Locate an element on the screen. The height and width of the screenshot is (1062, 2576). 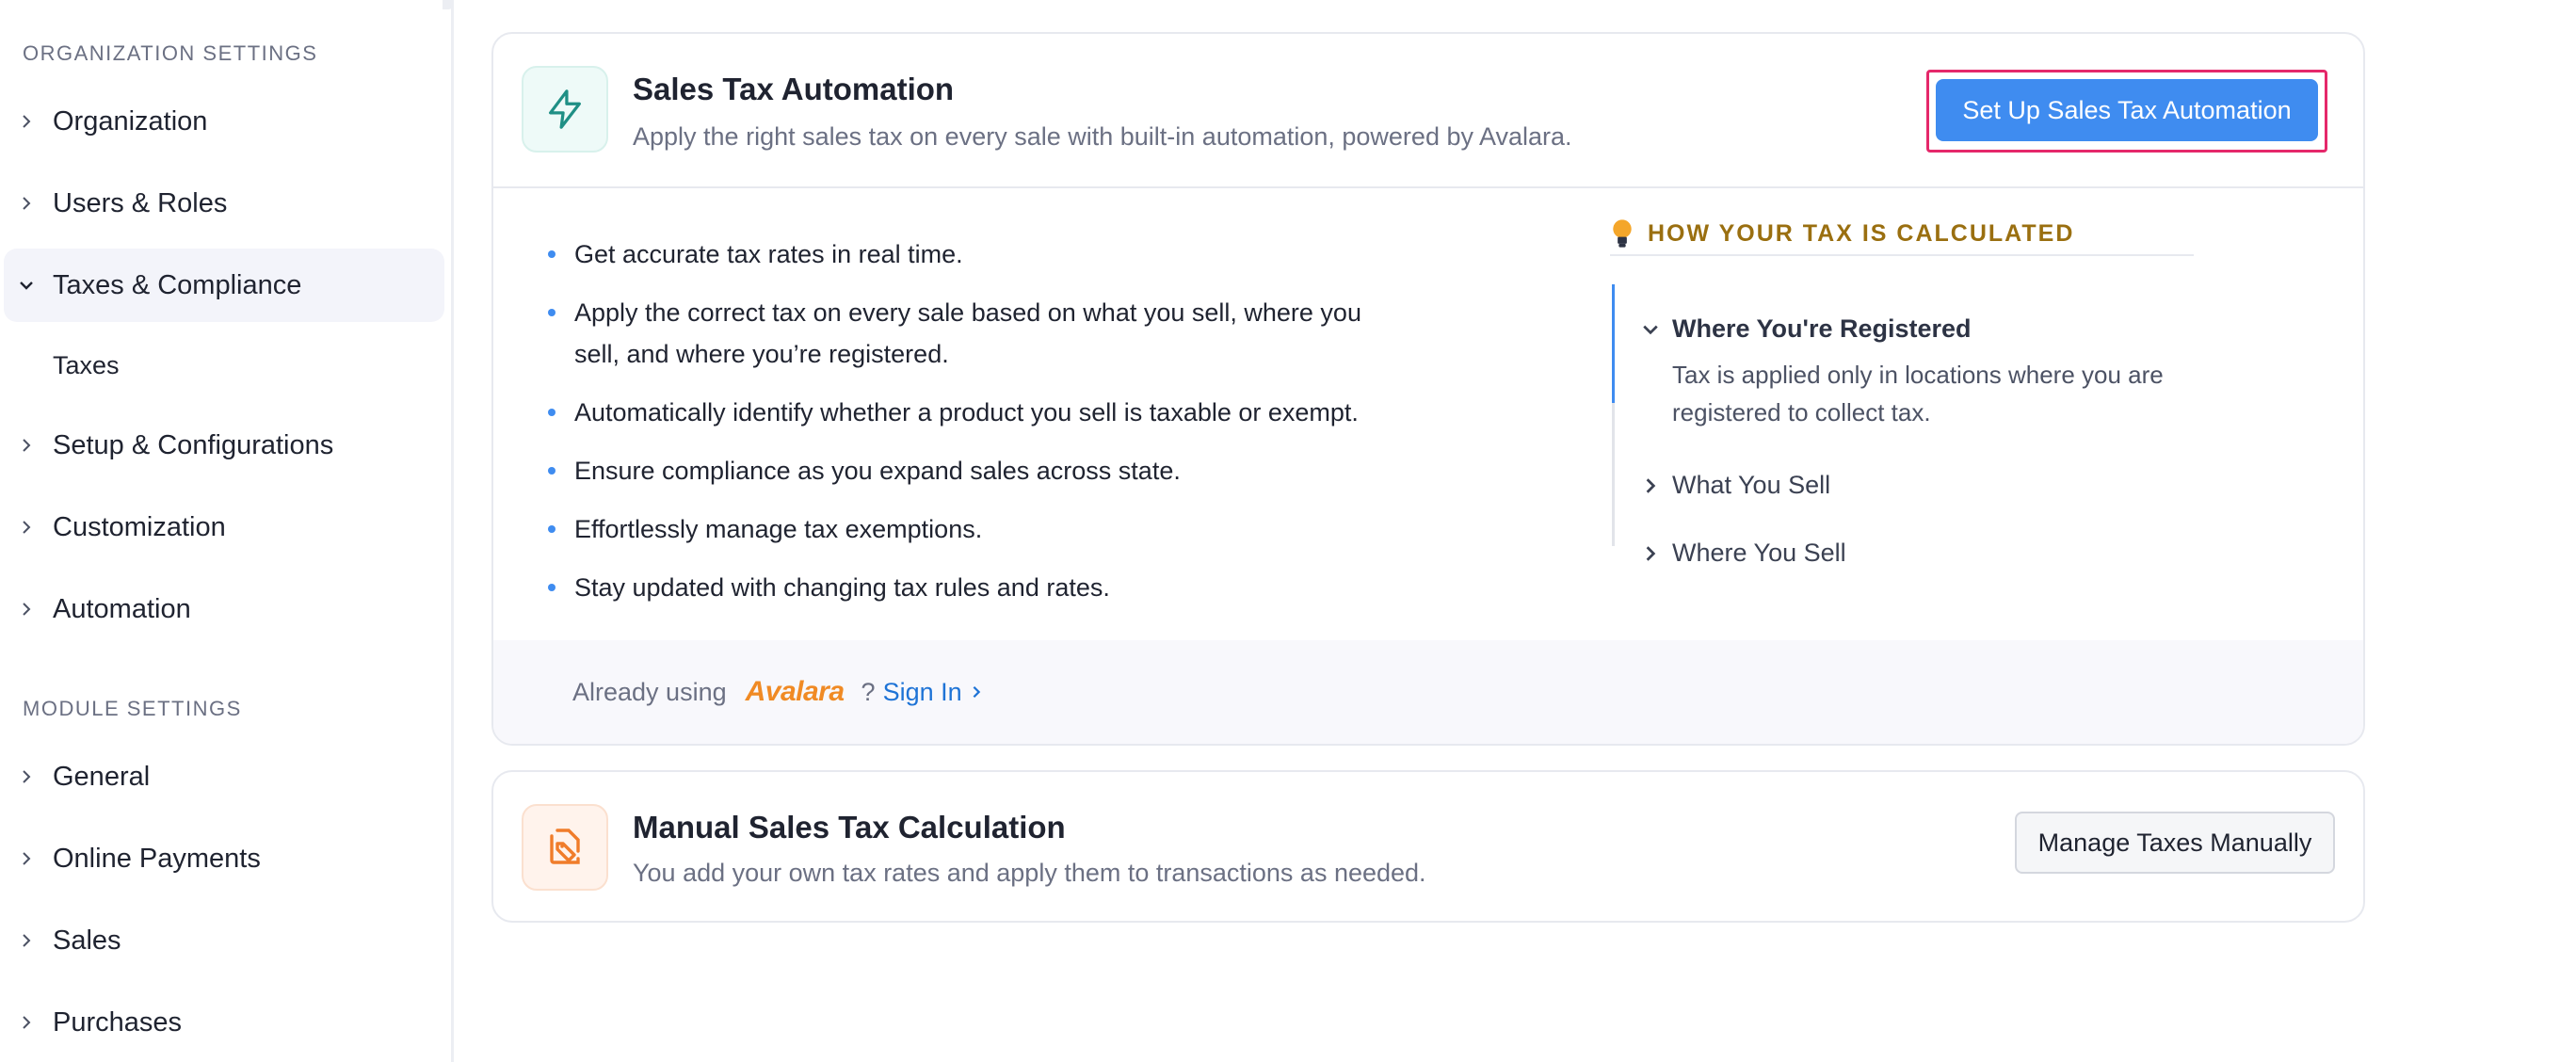
accordion-where-registered: Where You're Registered is located at coordinates (1807, 329).